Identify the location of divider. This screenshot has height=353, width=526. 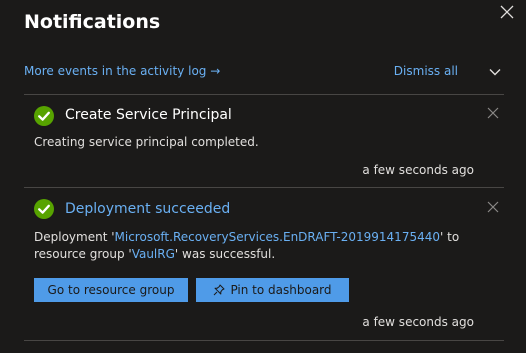
(264, 340).